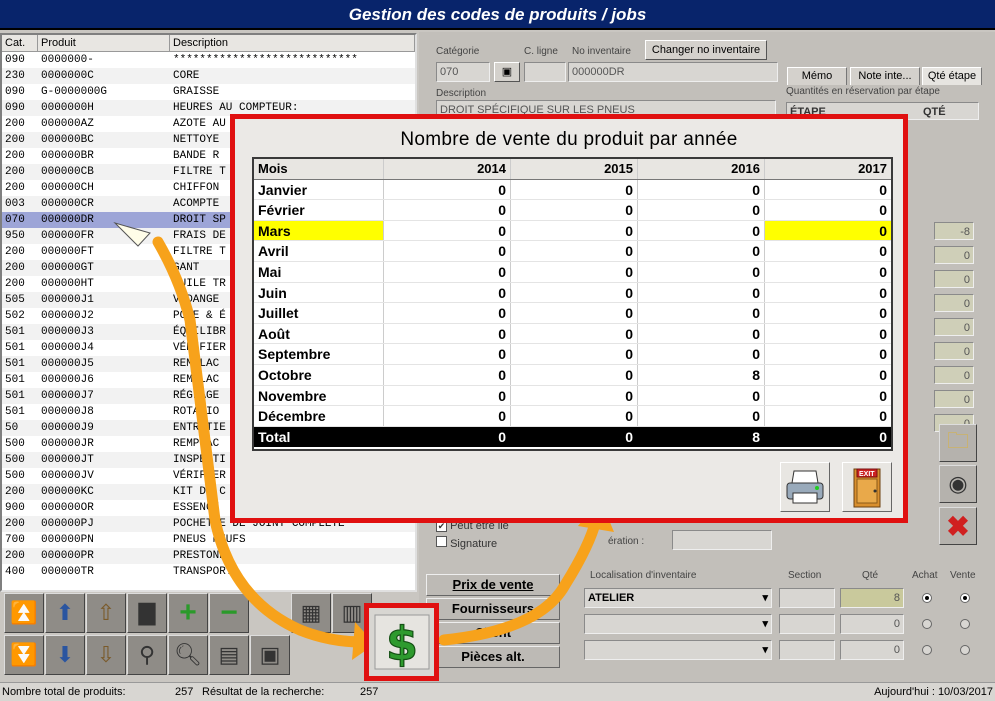 The image size is (995, 701). I want to click on cell-description: CORE, so click(186, 76).